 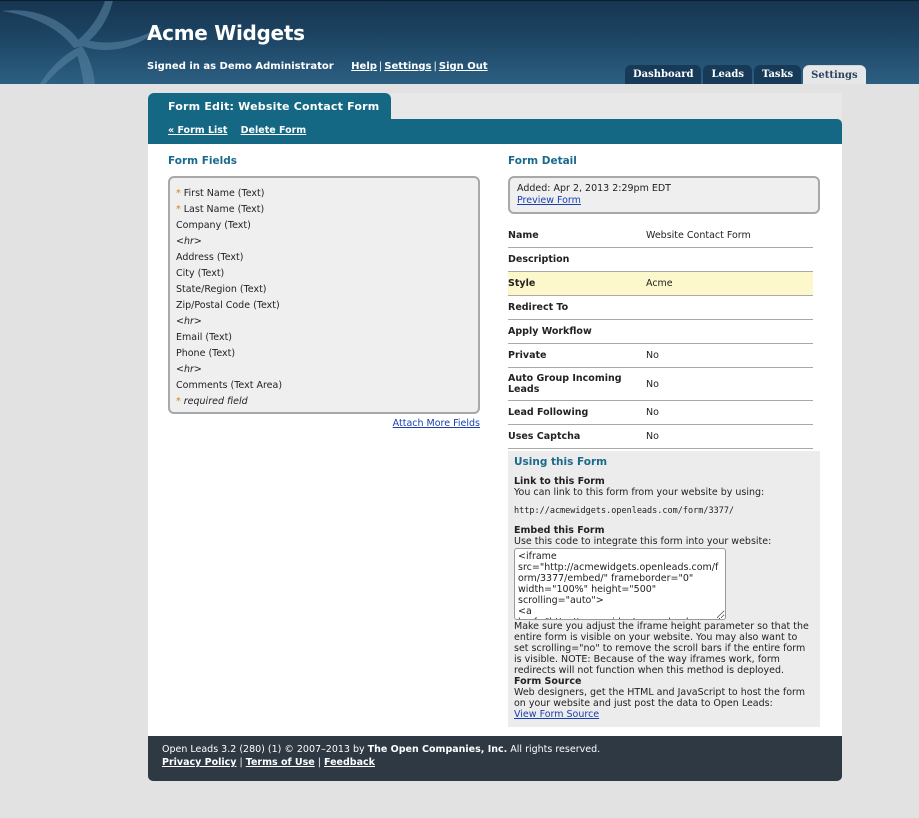 What do you see at coordinates (544, 436) in the screenshot?
I see `detail-key: Uses Captcha` at bounding box center [544, 436].